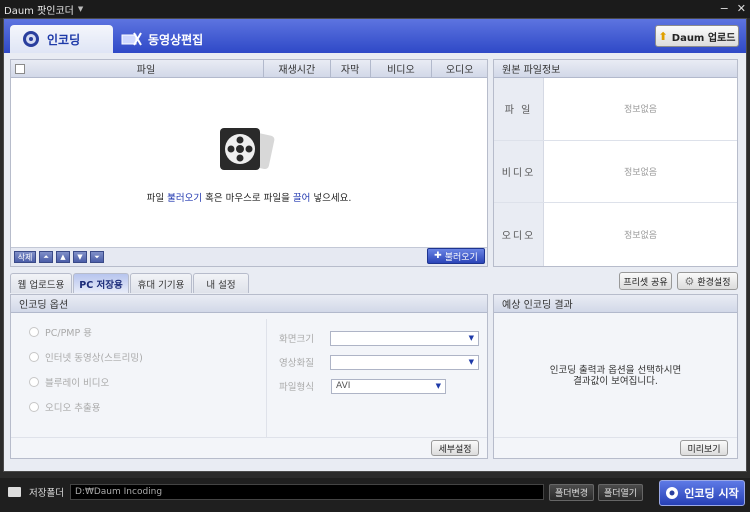  What do you see at coordinates (68, 333) in the screenshot?
I see `radio-label: PC/PMP 용` at bounding box center [68, 333].